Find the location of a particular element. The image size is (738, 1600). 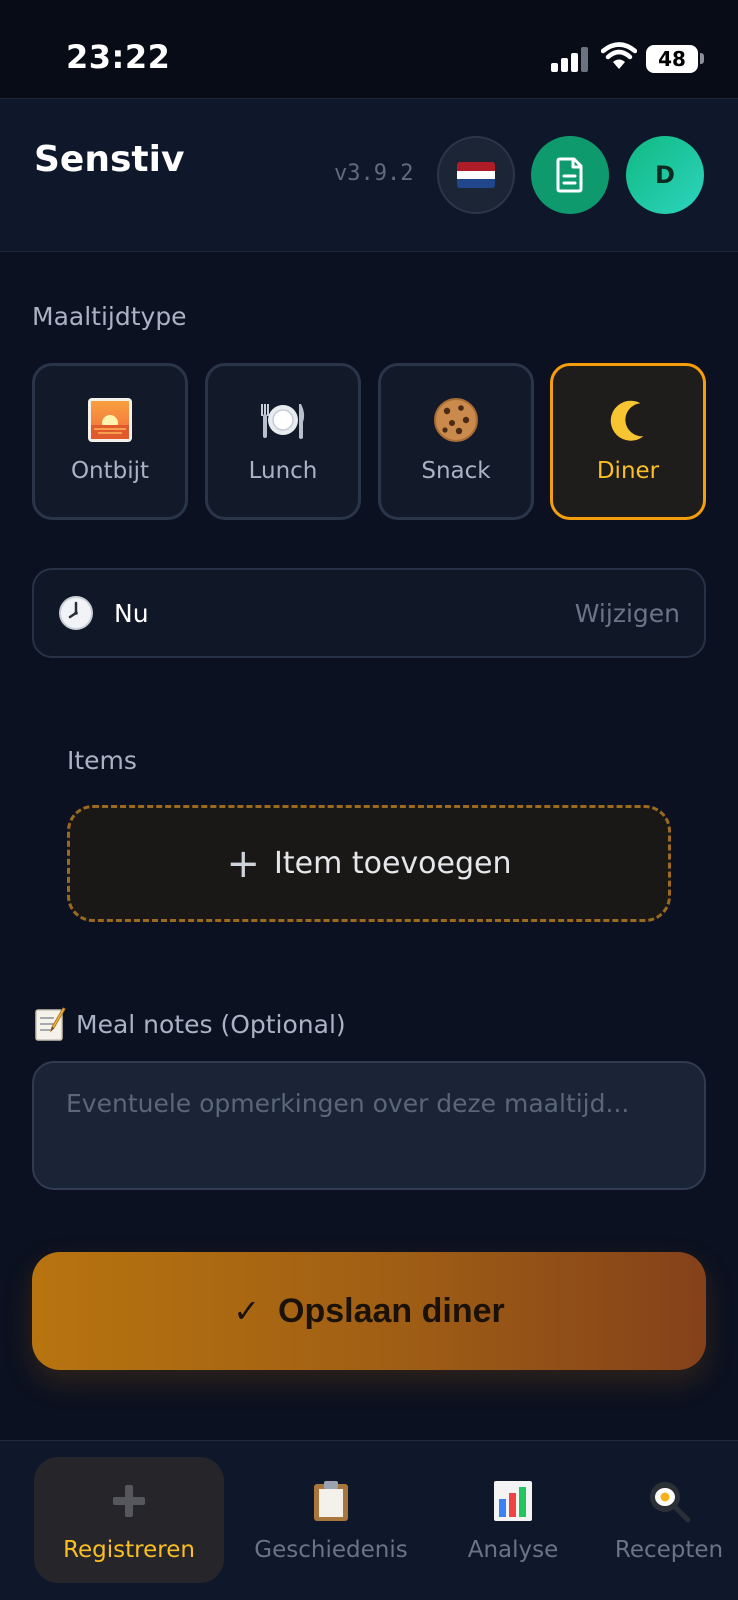

app-header: Senstiv v3.9.2 D is located at coordinates (369, 175).